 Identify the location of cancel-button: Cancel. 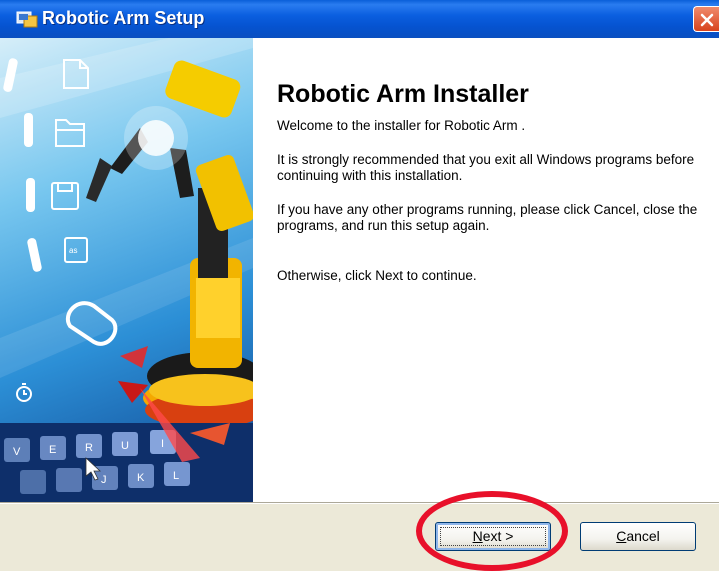
(638, 536).